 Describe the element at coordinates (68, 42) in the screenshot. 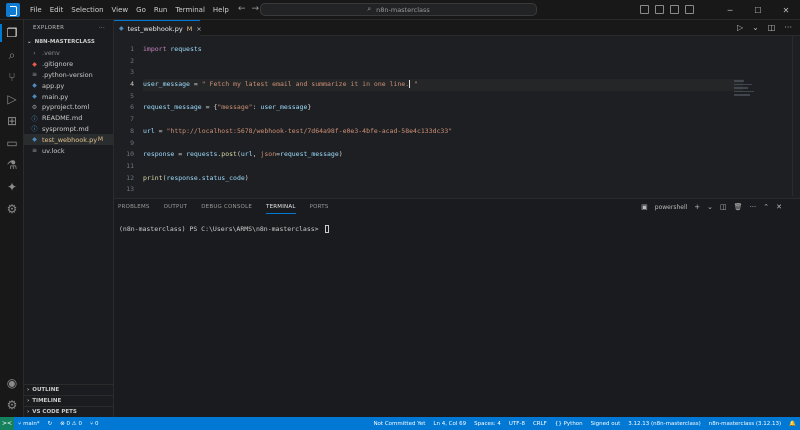

I see `workspace-folder: ⌄ N8N-MASTERCLASS` at that location.